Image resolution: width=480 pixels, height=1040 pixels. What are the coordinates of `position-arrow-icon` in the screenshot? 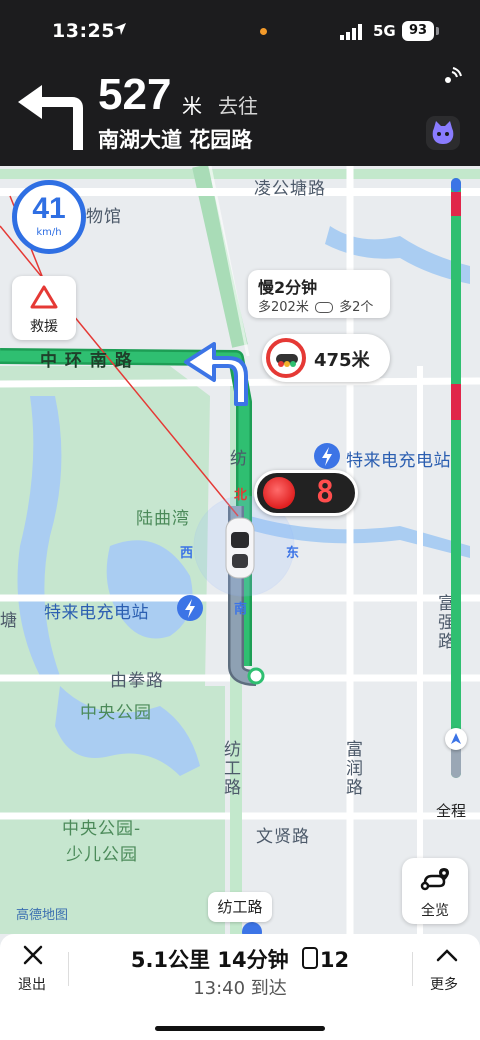 It's located at (456, 738).